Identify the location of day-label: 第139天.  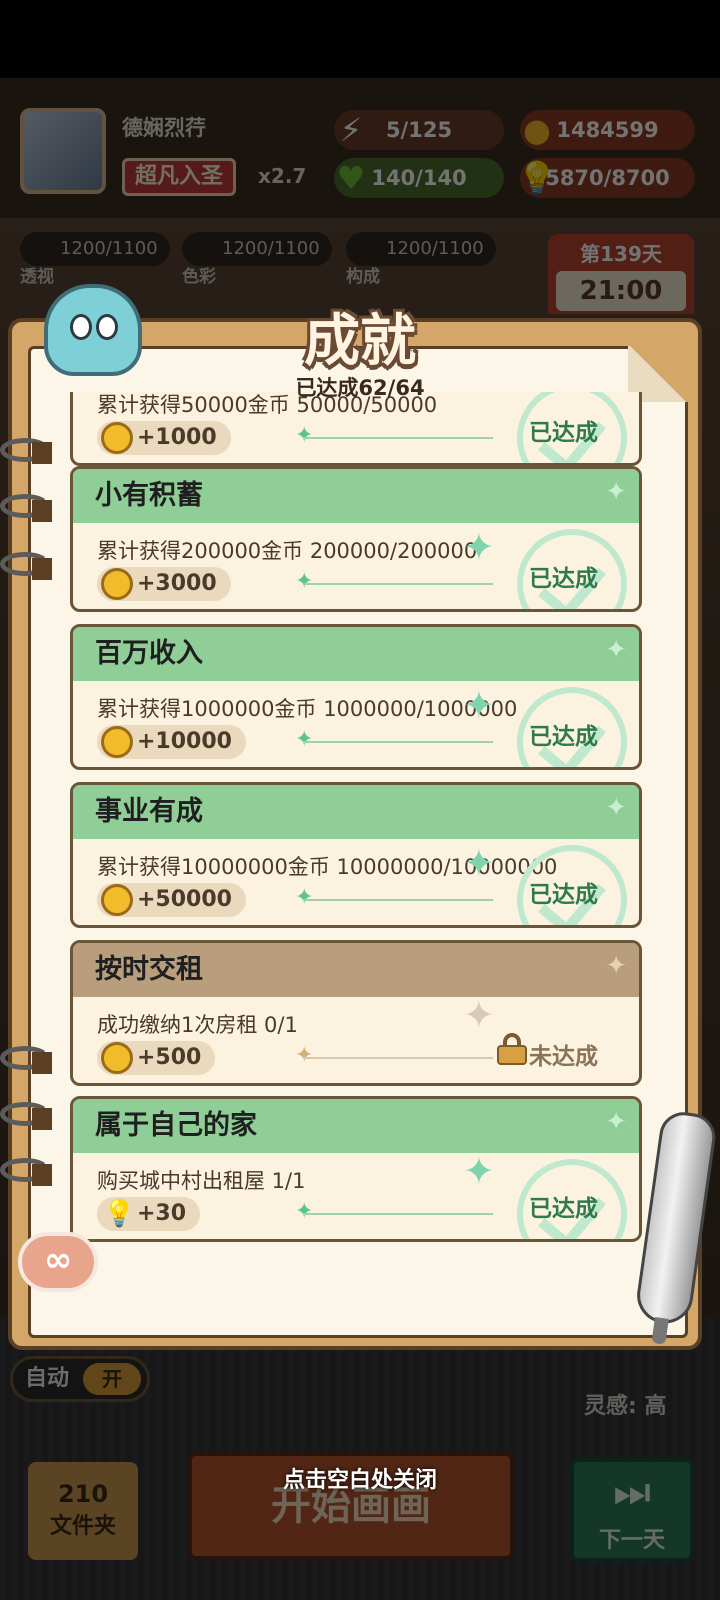
(621, 254).